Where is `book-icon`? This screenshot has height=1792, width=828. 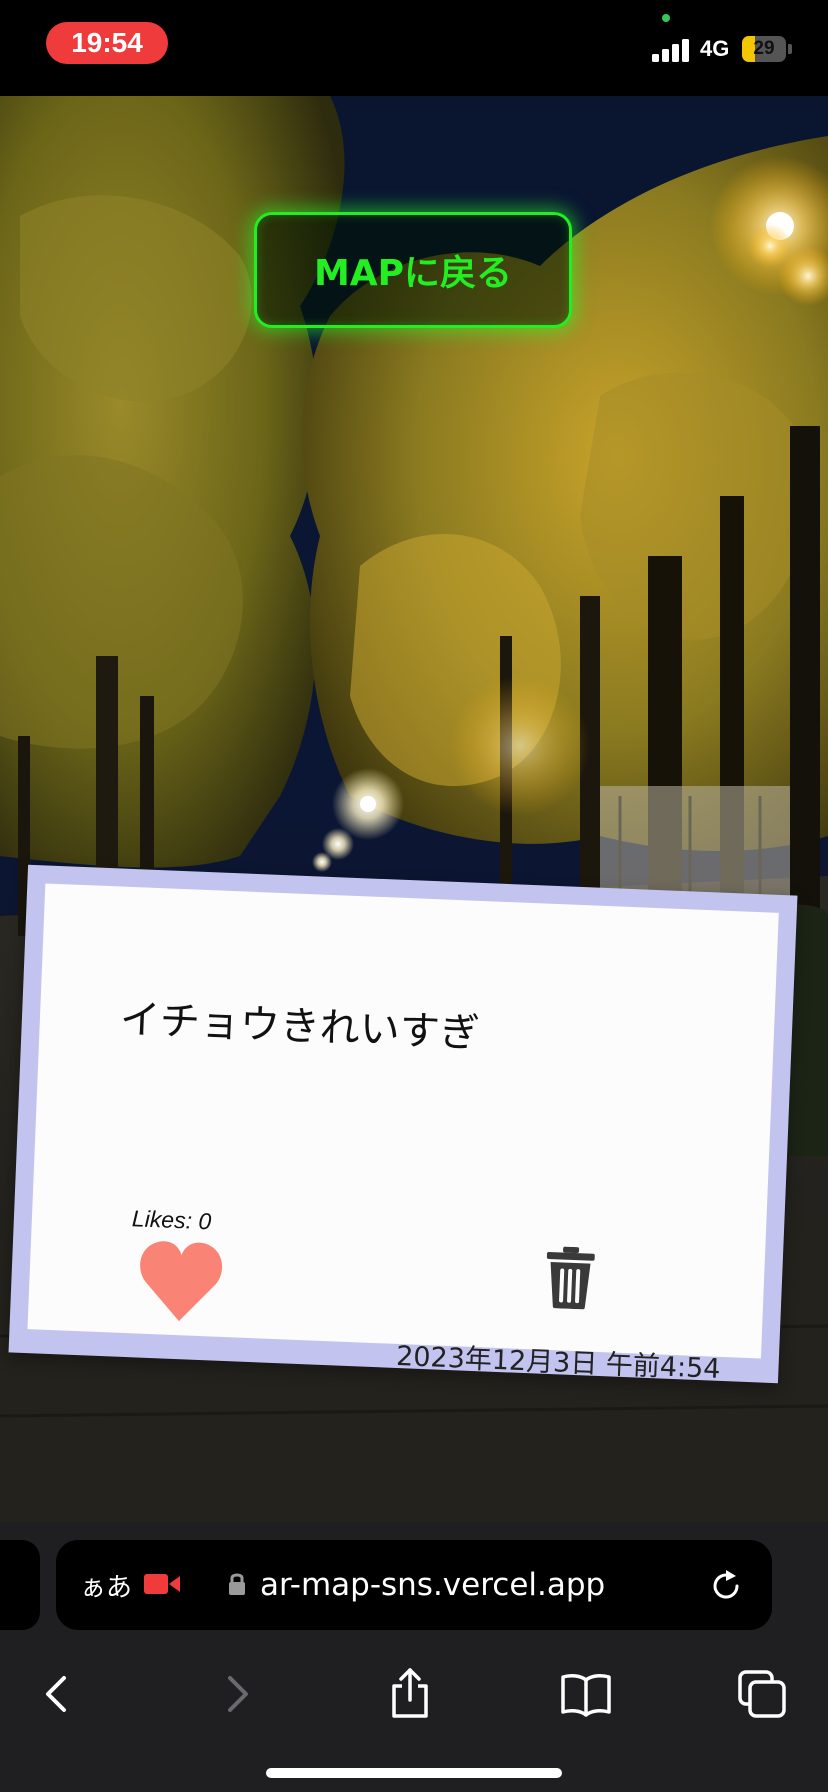 book-icon is located at coordinates (586, 1695).